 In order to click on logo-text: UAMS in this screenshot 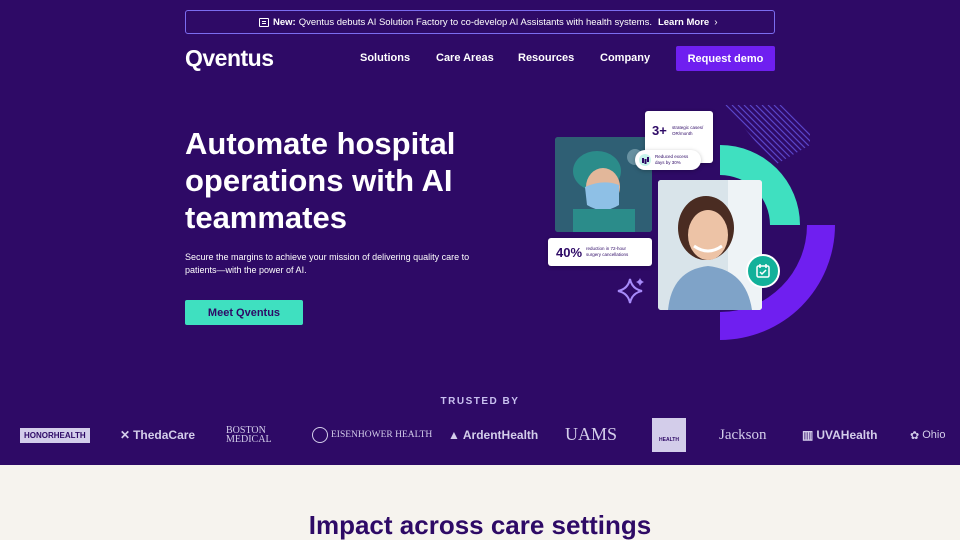, I will do `click(591, 433)`.